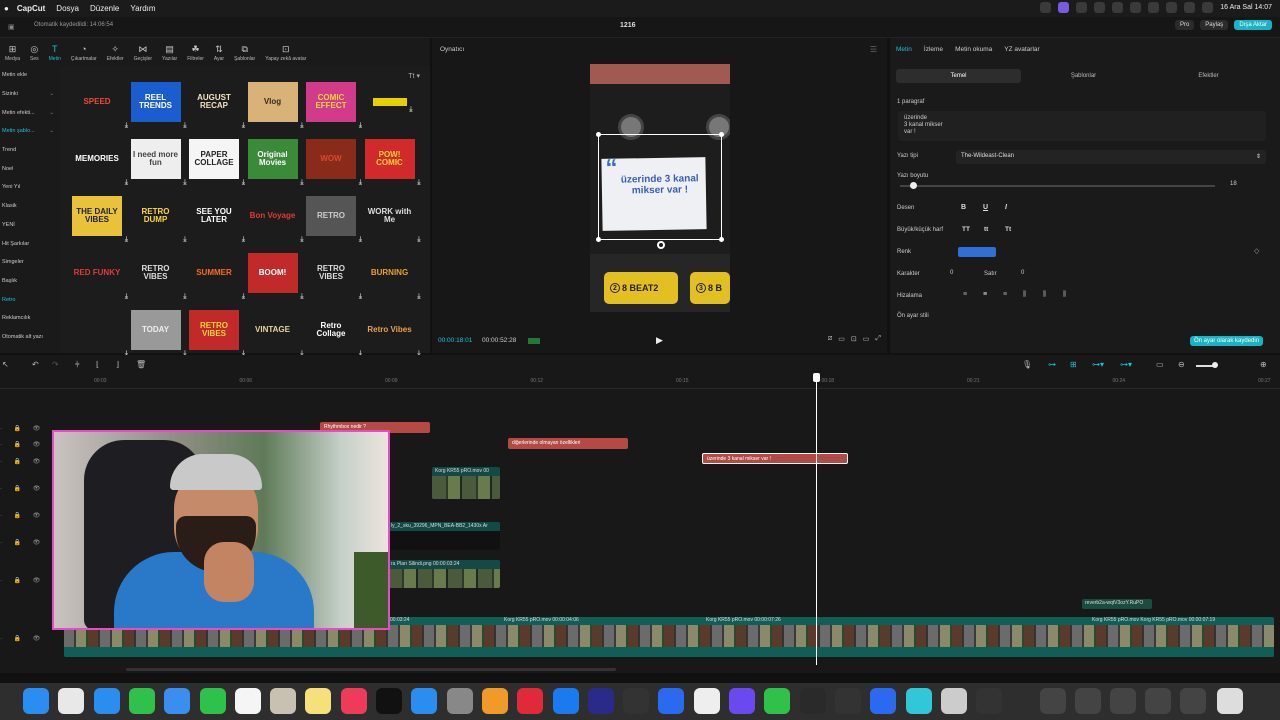 This screenshot has width=1280, height=720. What do you see at coordinates (55, 54) in the screenshot?
I see `tool-text: T Metin` at bounding box center [55, 54].